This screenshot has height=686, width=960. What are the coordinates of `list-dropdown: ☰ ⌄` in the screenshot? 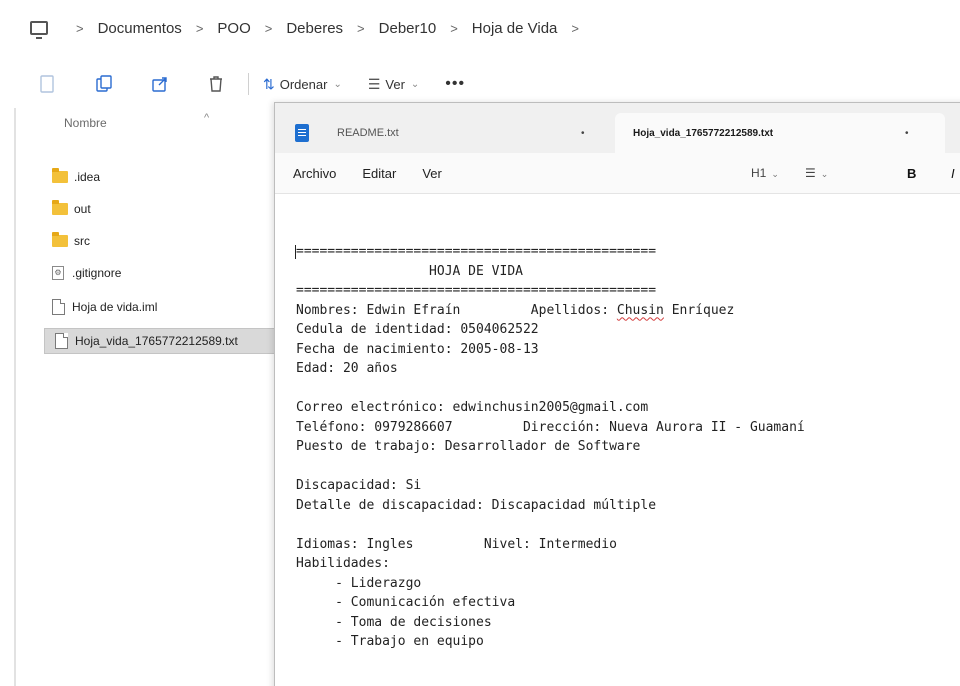 It's located at (816, 173).